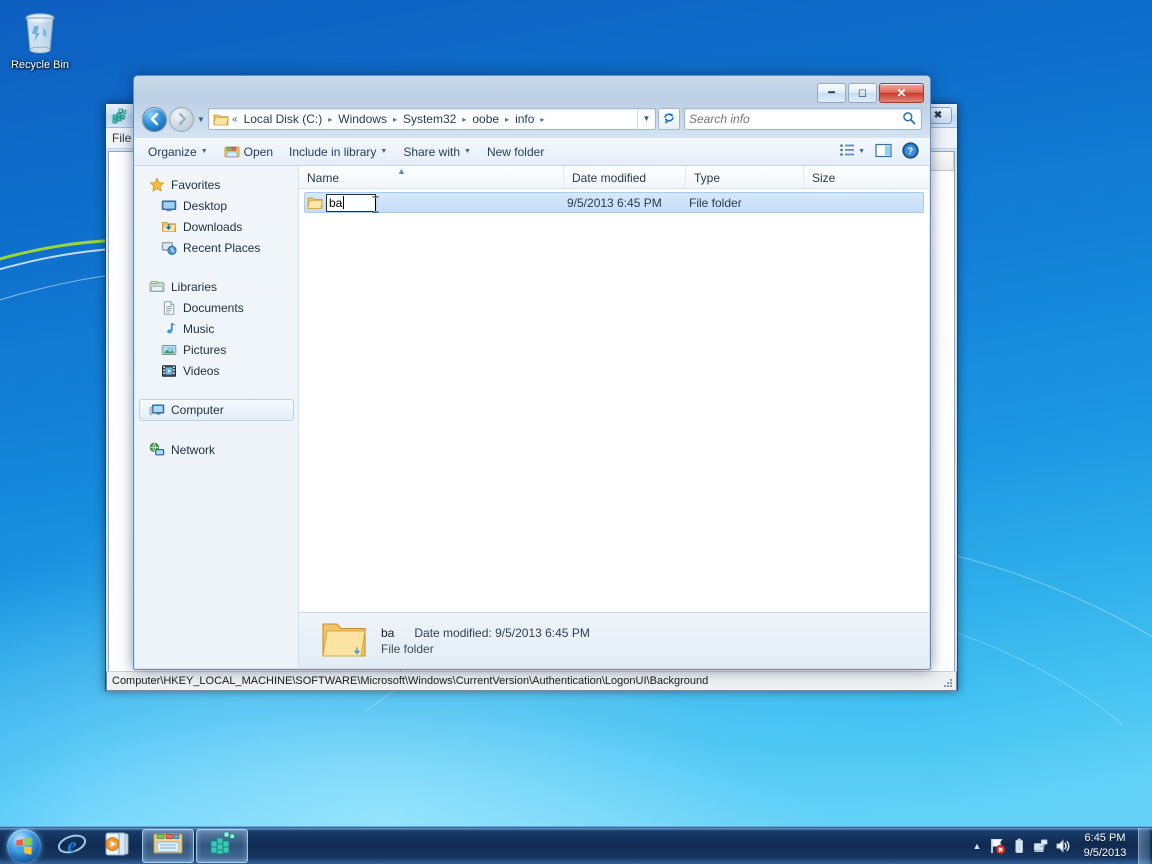 The image size is (1152, 864). Describe the element at coordinates (216, 226) in the screenshot. I see `sidebar-item-downloads: Downloads` at that location.